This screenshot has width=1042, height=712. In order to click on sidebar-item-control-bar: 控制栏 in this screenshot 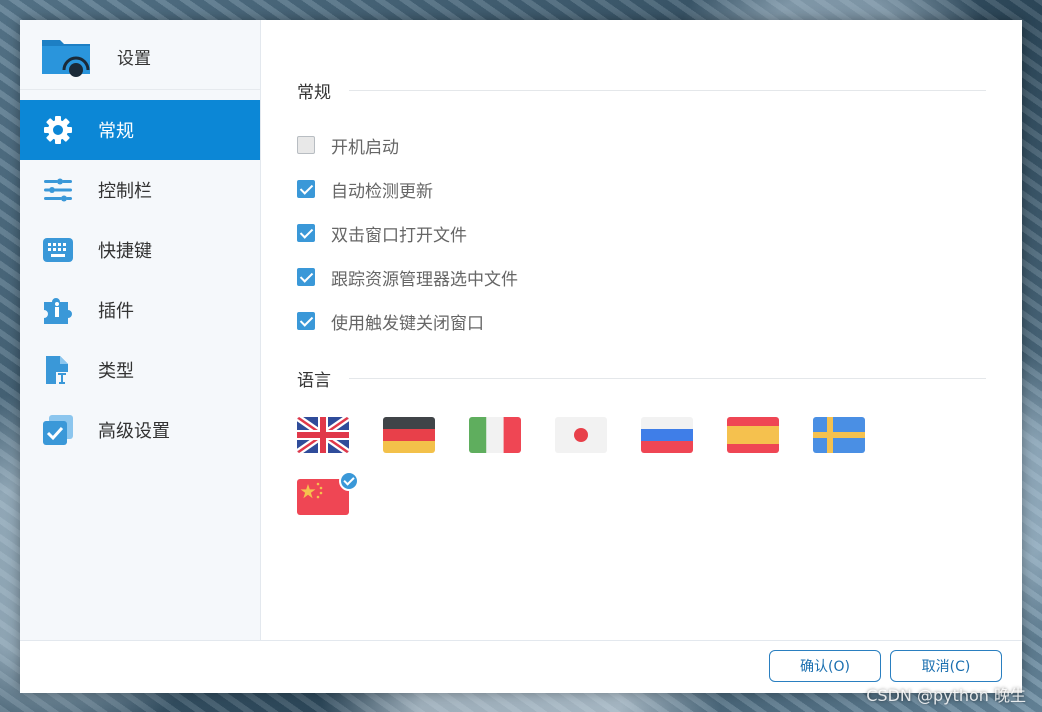, I will do `click(140, 190)`.